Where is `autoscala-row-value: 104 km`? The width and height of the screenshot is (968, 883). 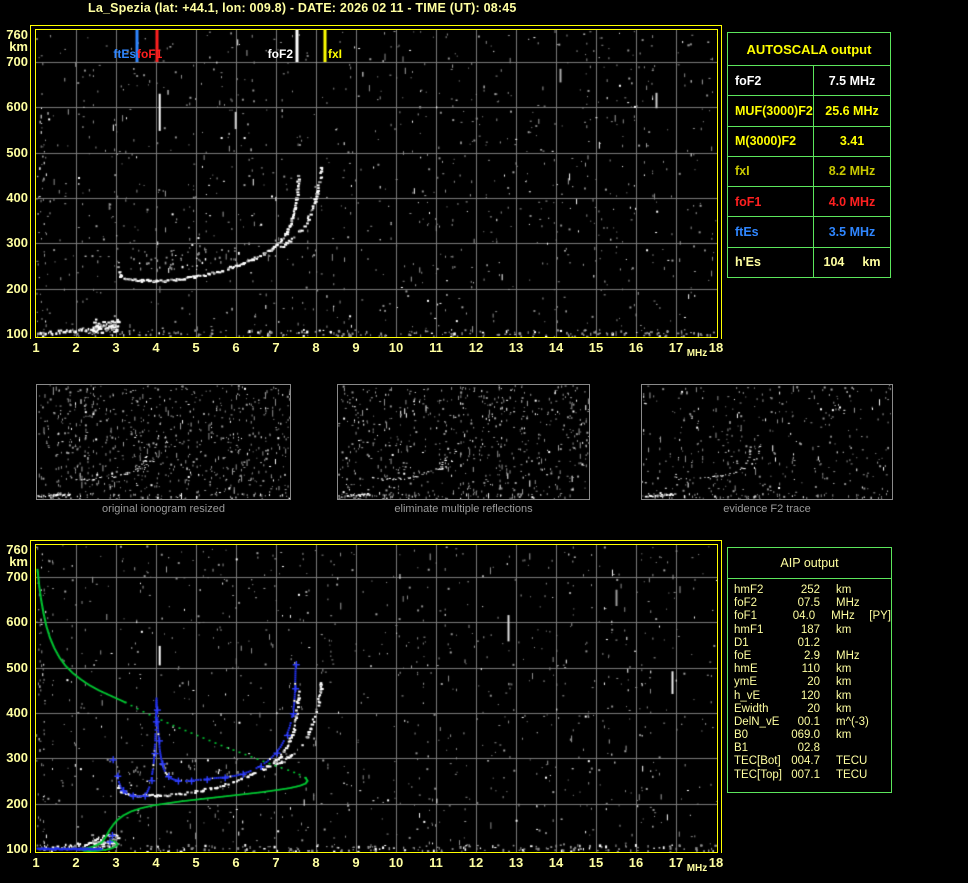 autoscala-row-value: 104 km is located at coordinates (851, 262).